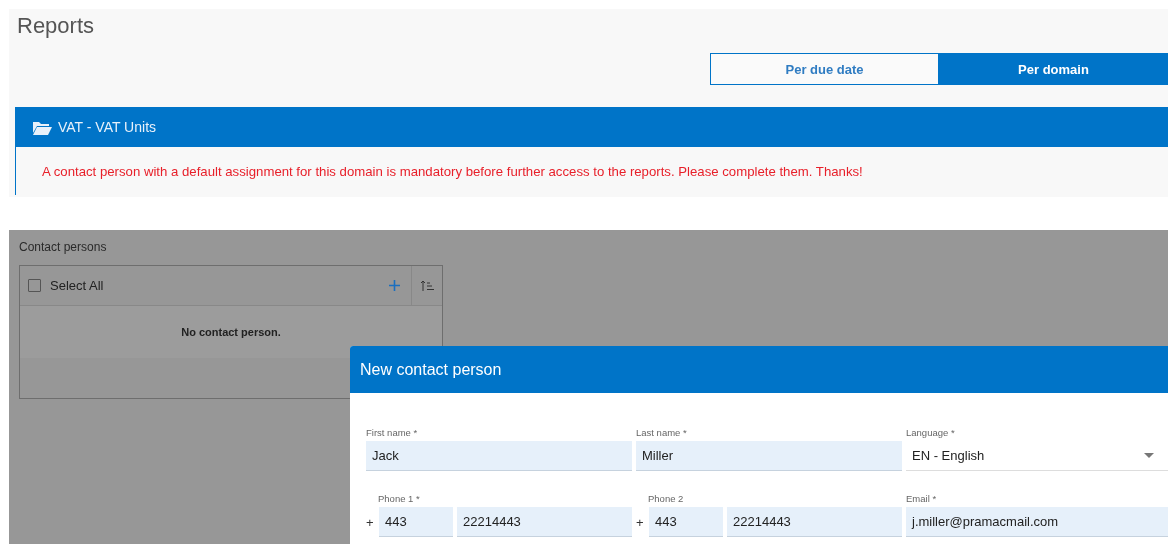 The width and height of the screenshot is (1168, 544). I want to click on select-all-label: Select All, so click(219, 285).